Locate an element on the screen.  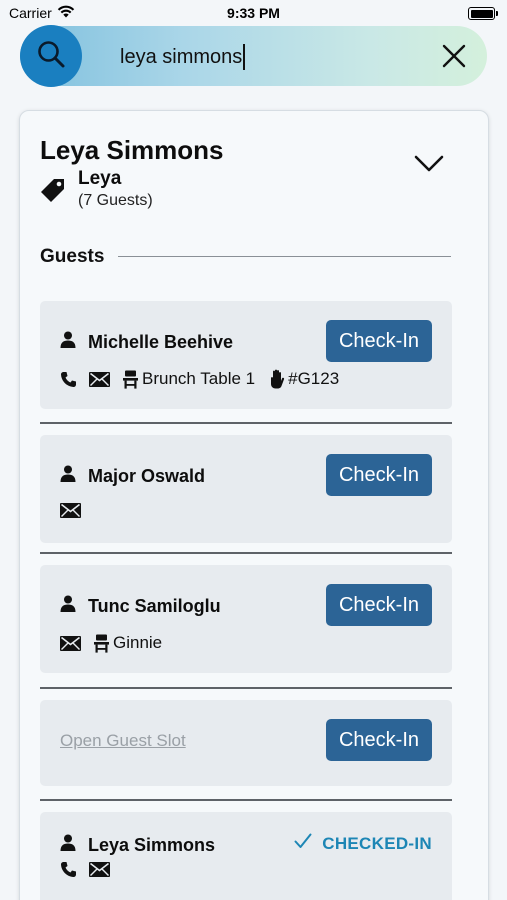
search-button is located at coordinates (51, 56).